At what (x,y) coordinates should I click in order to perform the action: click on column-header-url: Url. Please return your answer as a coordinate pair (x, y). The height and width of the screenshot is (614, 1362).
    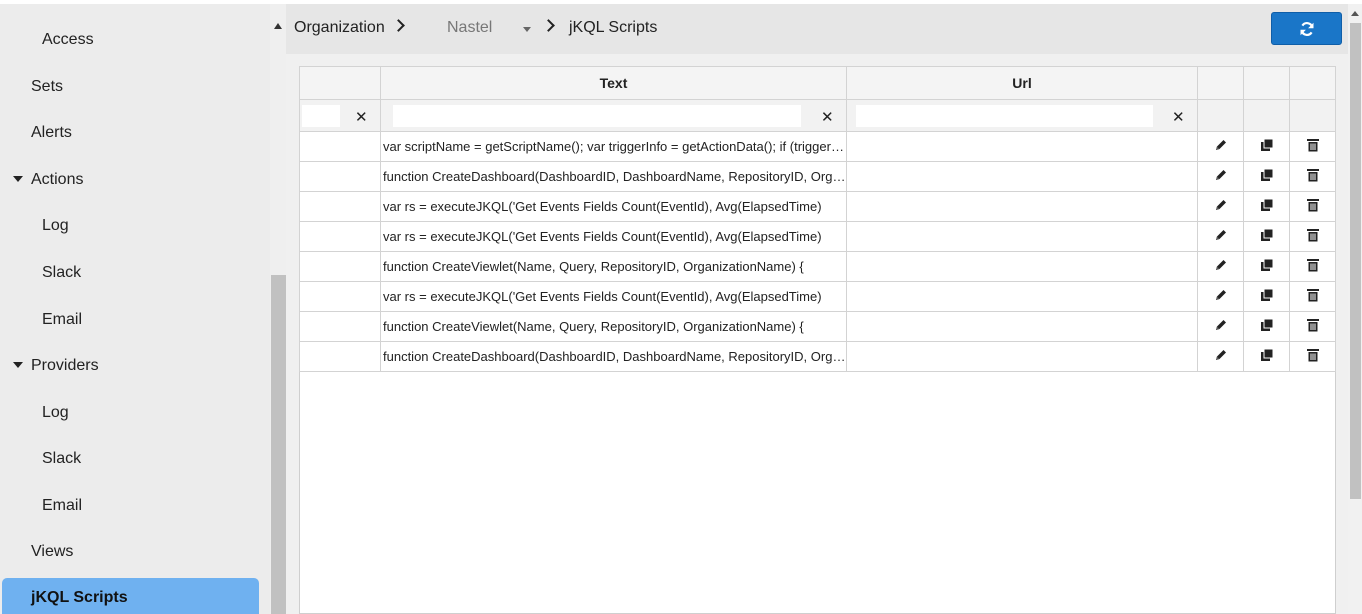
    Looking at the image, I should click on (1022, 83).